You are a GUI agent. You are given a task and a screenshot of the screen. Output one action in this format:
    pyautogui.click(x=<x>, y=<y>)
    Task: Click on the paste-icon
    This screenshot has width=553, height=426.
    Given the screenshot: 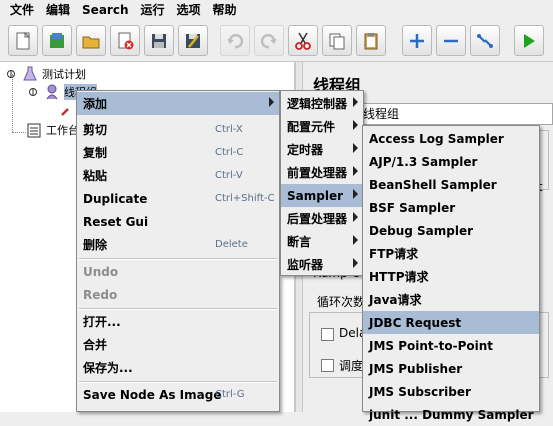 What is the action you would take?
    pyautogui.click(x=371, y=40)
    